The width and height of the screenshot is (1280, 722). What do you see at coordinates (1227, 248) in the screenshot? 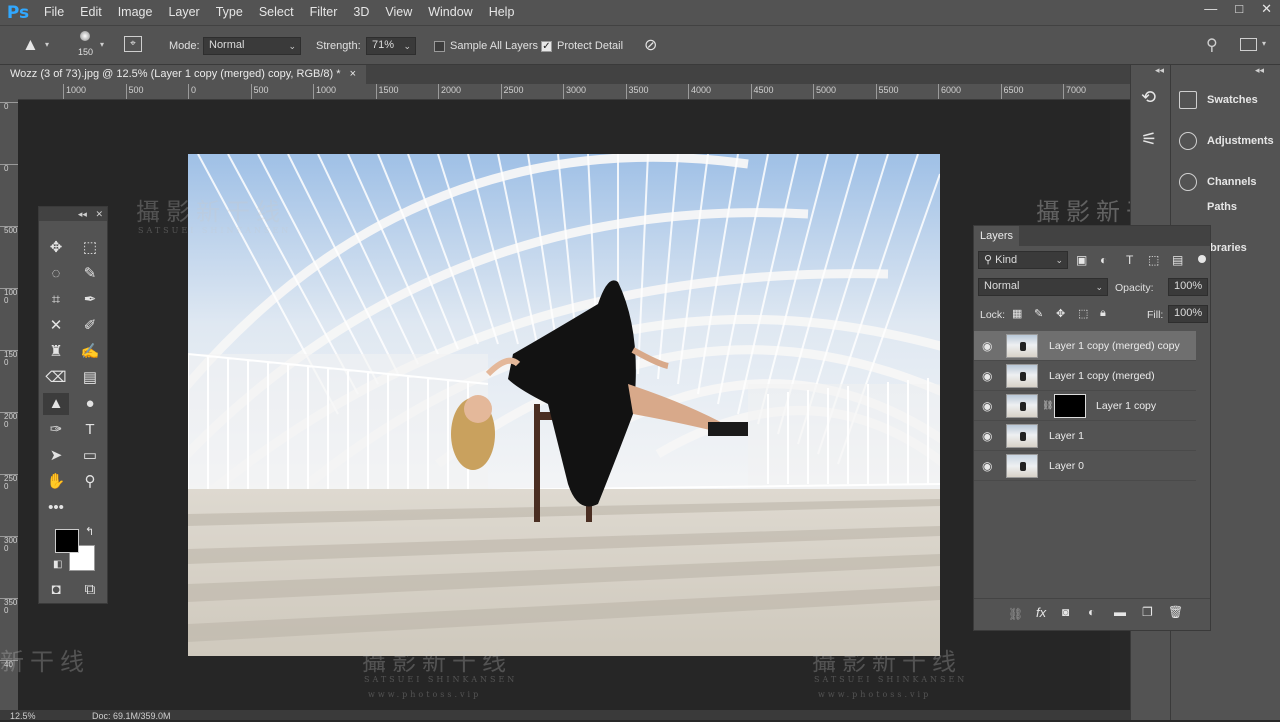
I see `libraries-panel-button: ibraries` at bounding box center [1227, 248].